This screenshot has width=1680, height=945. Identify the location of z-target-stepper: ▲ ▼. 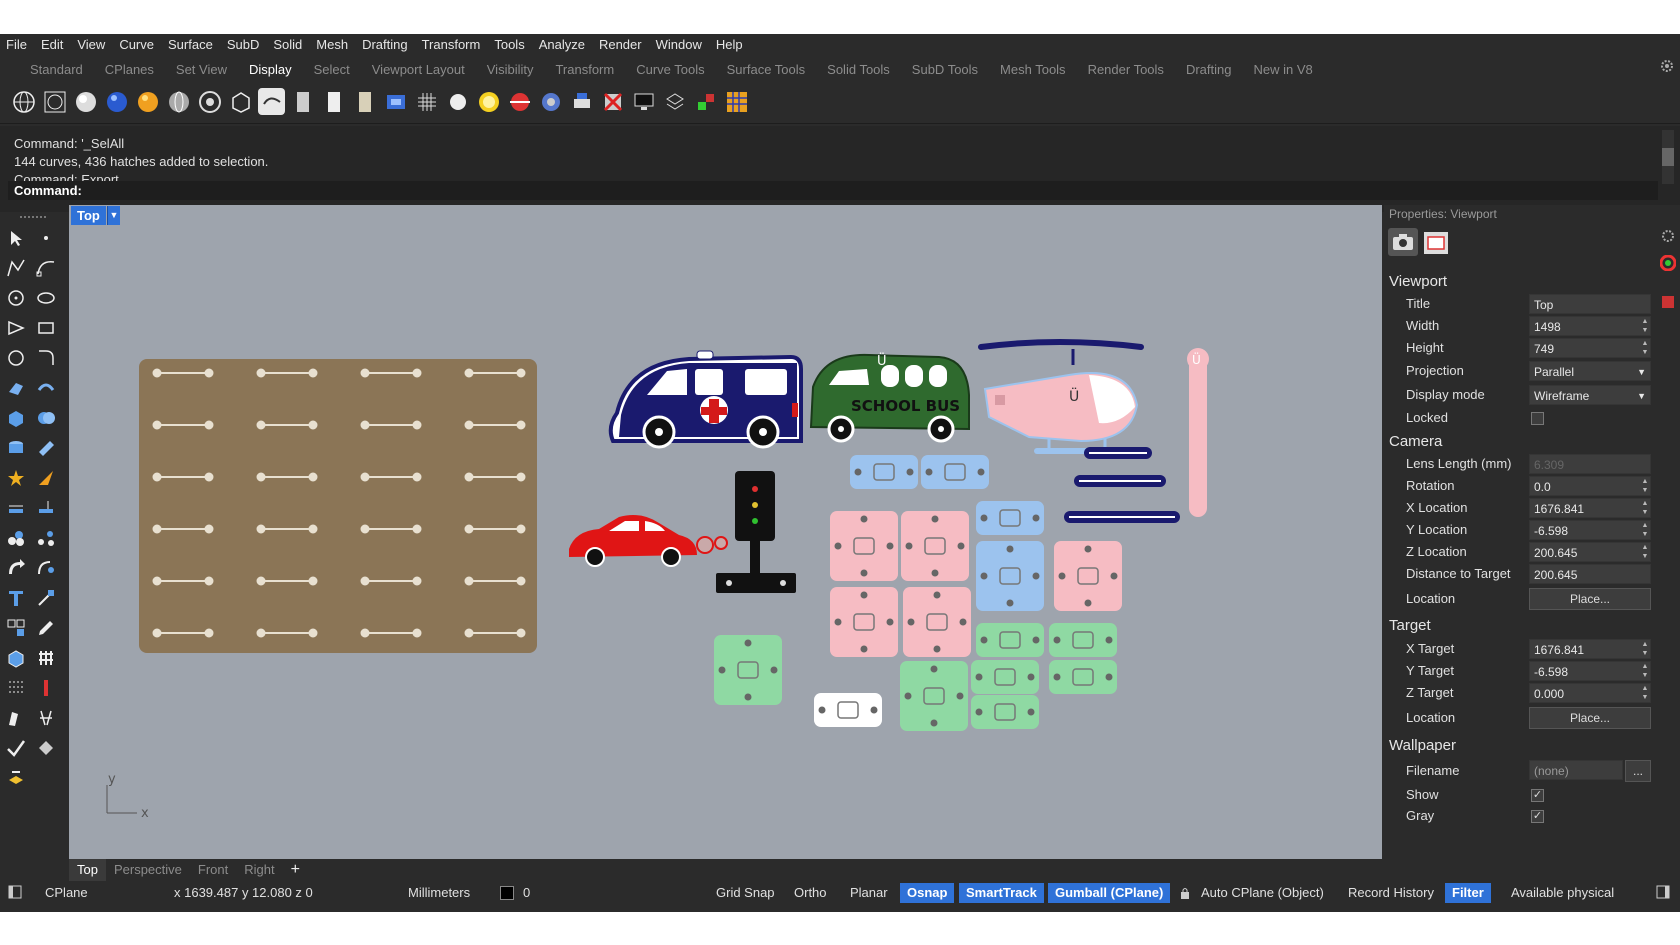
(1645, 693).